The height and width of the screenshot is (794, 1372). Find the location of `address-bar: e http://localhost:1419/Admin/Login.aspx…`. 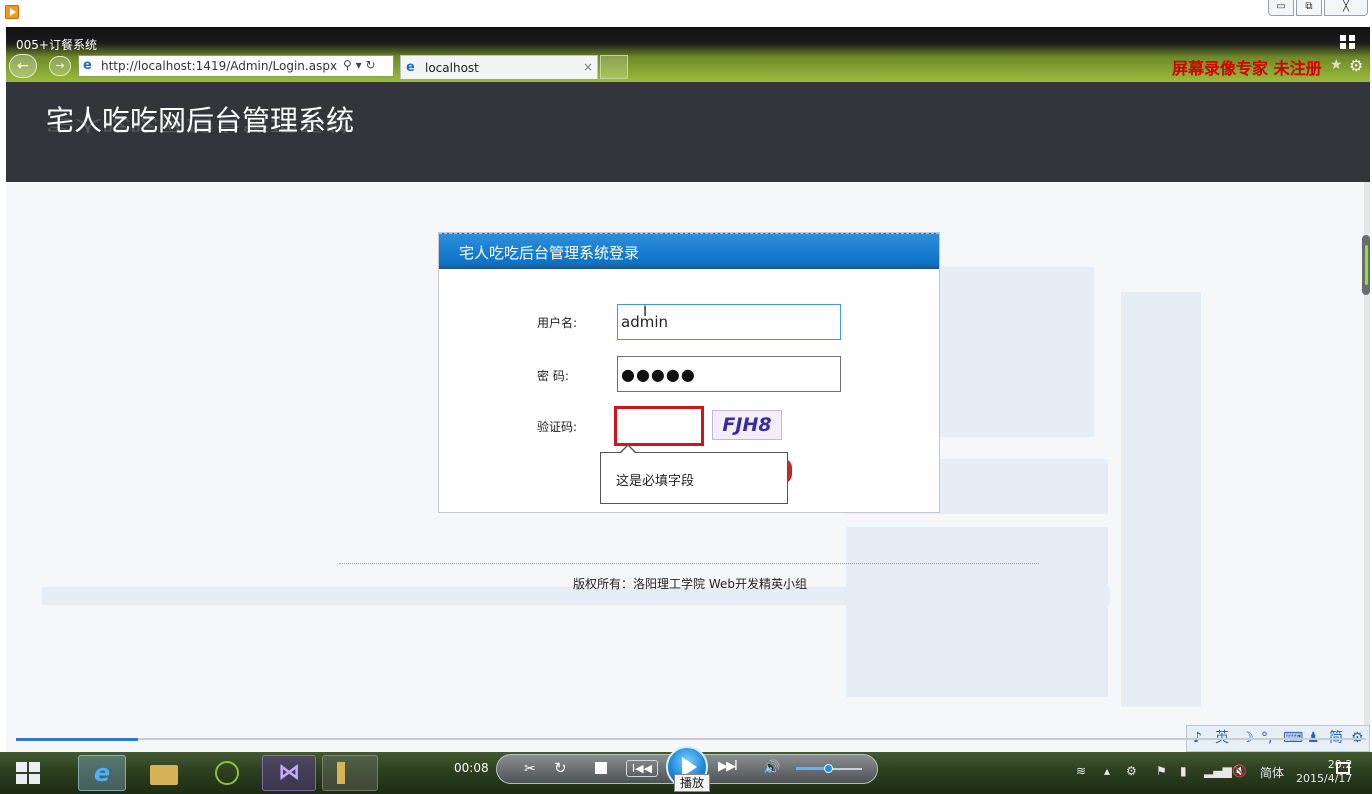

address-bar: e http://localhost:1419/Admin/Login.aspx… is located at coordinates (236, 66).